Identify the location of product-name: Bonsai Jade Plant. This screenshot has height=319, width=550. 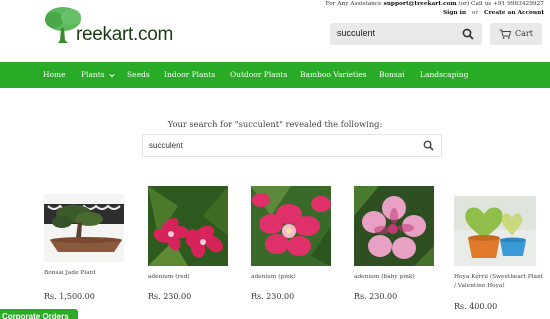
(84, 273).